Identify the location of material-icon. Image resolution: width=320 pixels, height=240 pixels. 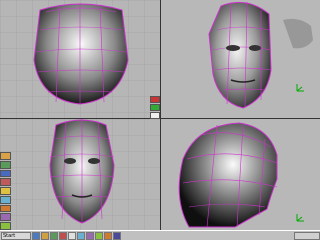
(5, 226).